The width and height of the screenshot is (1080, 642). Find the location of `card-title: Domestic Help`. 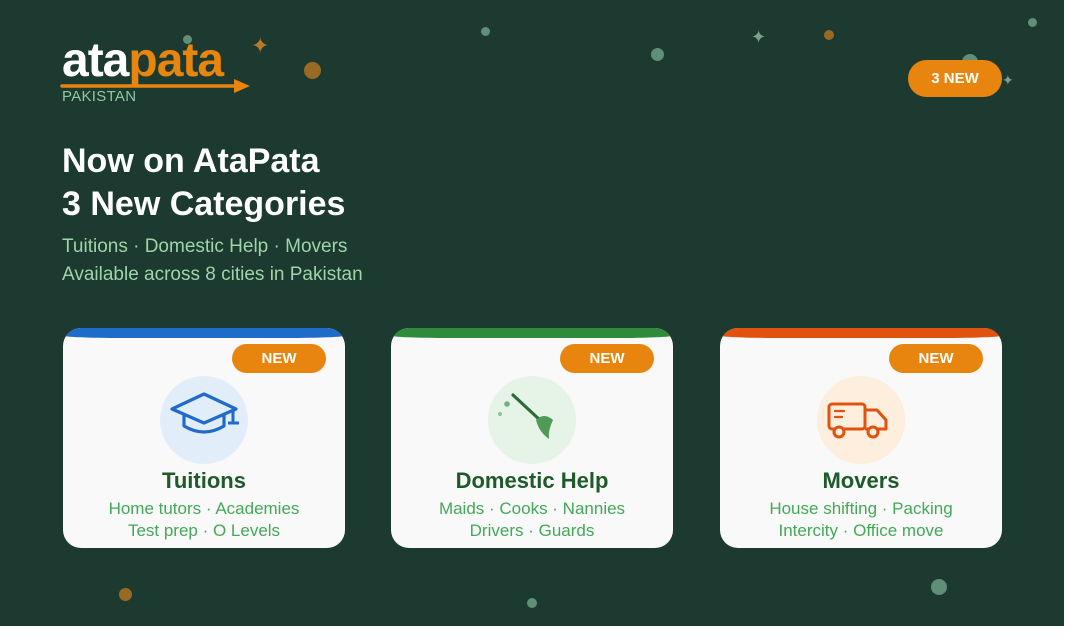

card-title: Domestic Help is located at coordinates (532, 480).